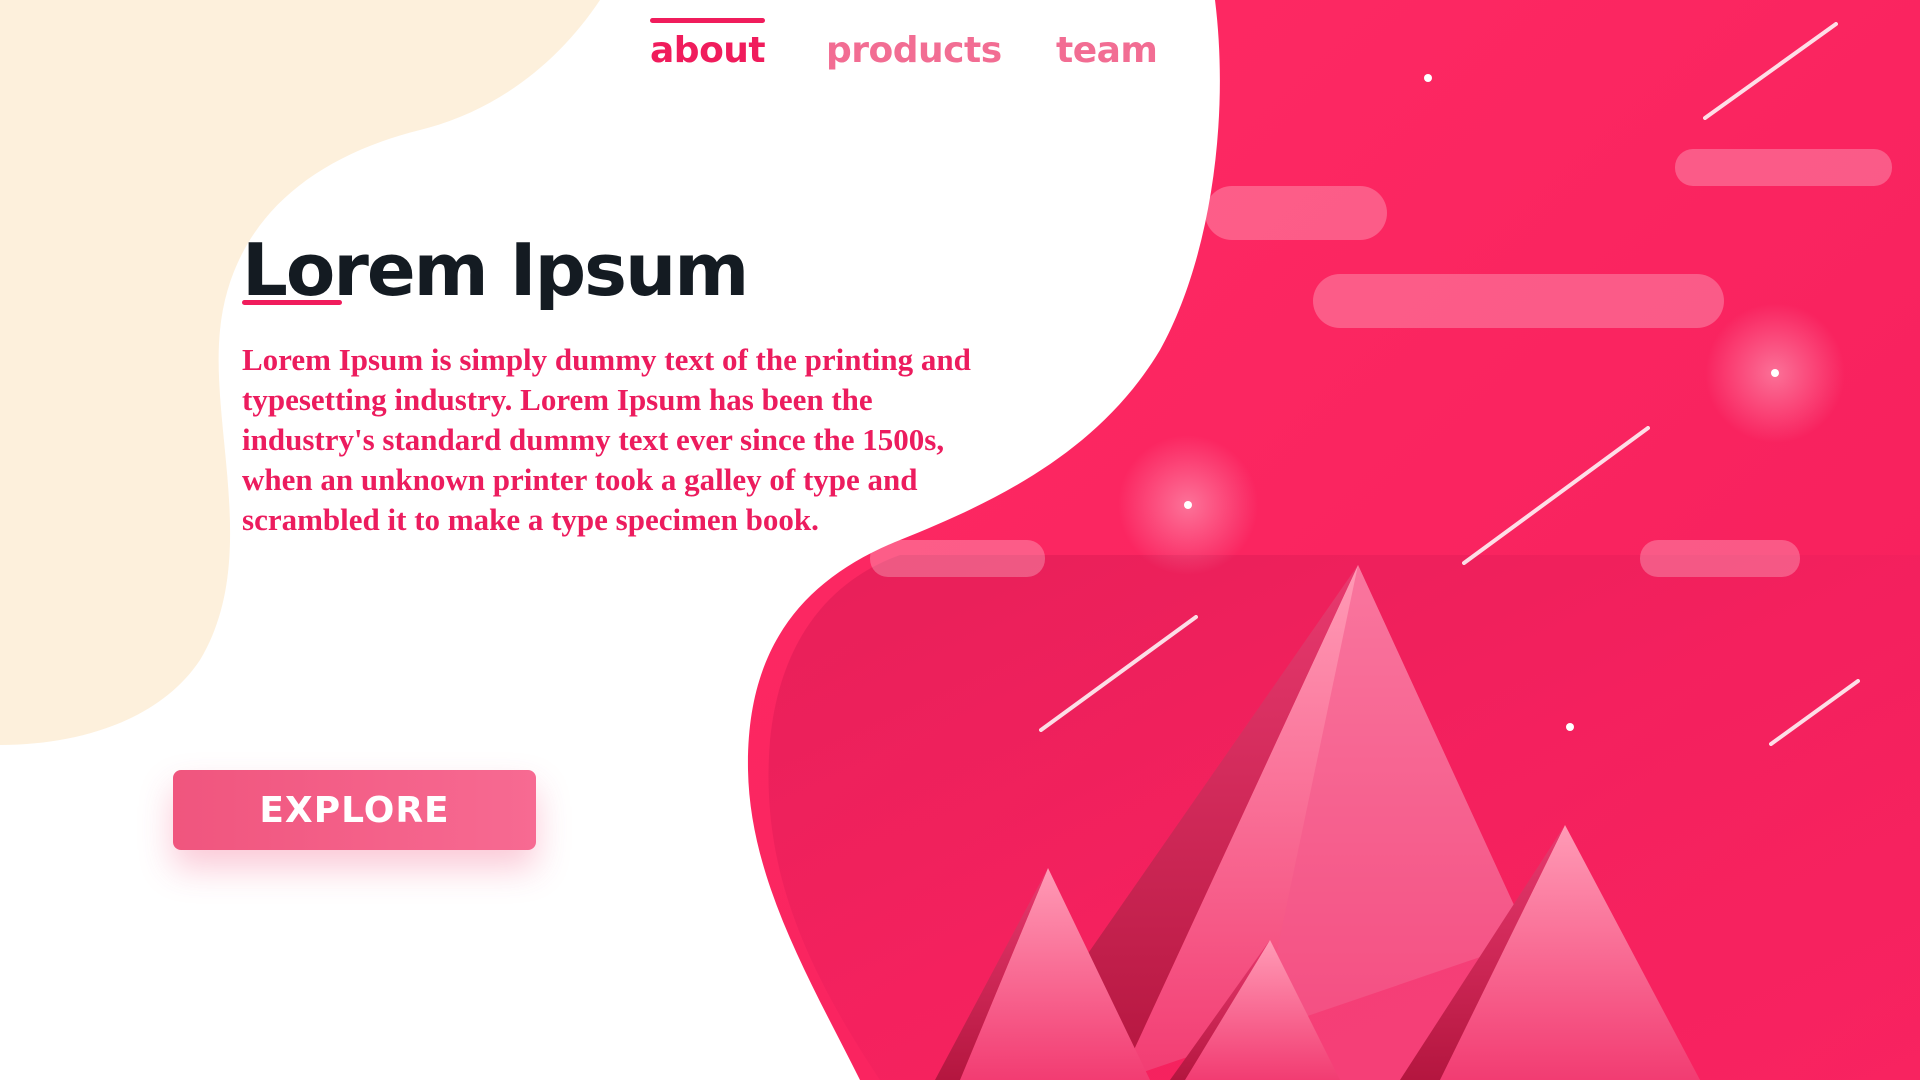 This screenshot has height=1080, width=1920. Describe the element at coordinates (354, 810) in the screenshot. I see `explore-button: EXPLORE` at that location.